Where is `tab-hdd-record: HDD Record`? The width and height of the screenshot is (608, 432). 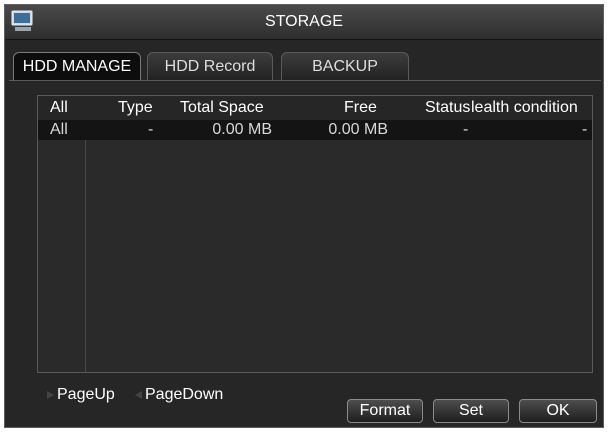
tab-hdd-record: HDD Record is located at coordinates (210, 66).